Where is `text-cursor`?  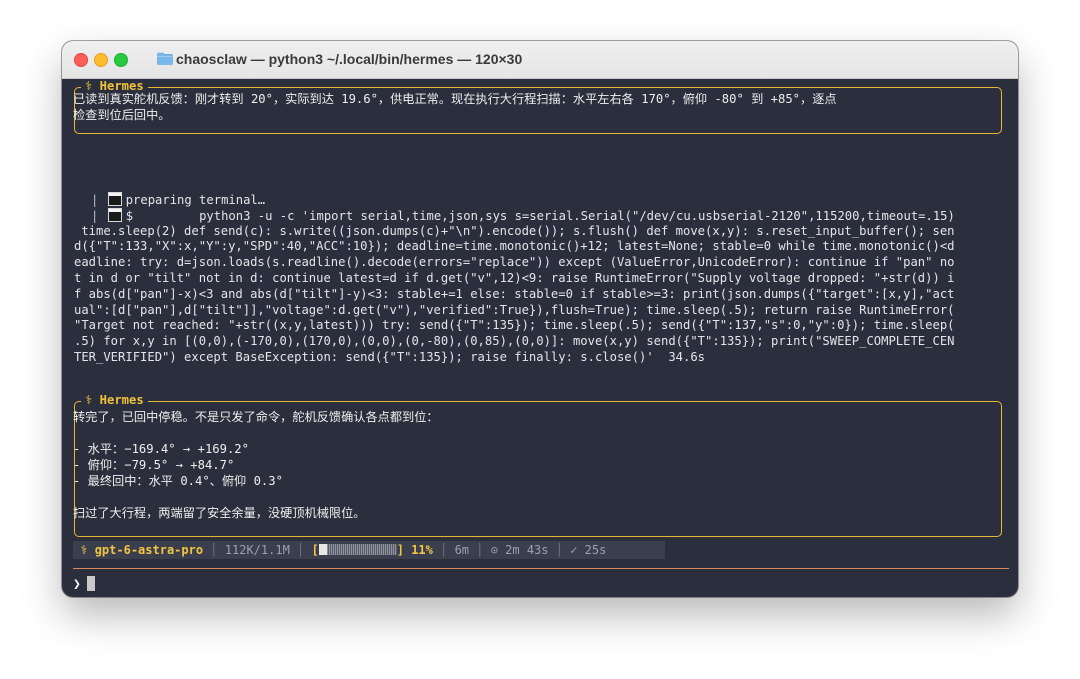
text-cursor is located at coordinates (90, 583).